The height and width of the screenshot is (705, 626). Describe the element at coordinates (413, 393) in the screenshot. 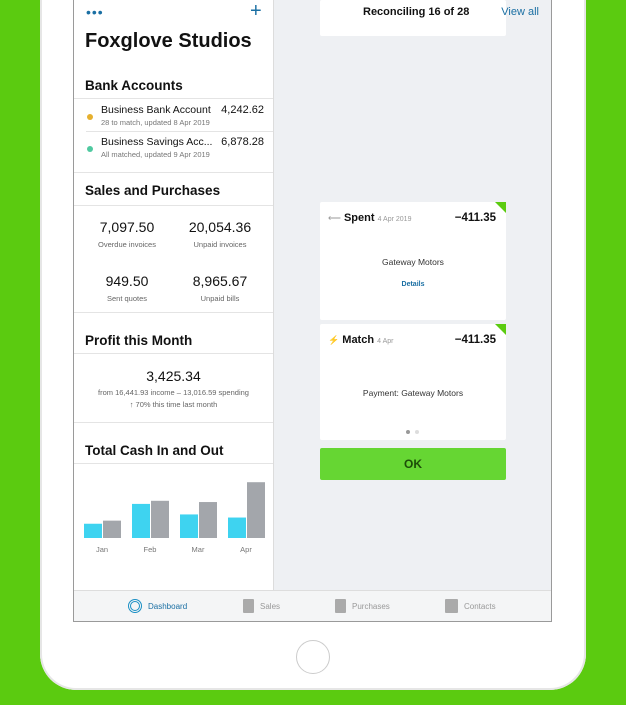

I see `match-payee: Payment: Gateway Motors` at that location.